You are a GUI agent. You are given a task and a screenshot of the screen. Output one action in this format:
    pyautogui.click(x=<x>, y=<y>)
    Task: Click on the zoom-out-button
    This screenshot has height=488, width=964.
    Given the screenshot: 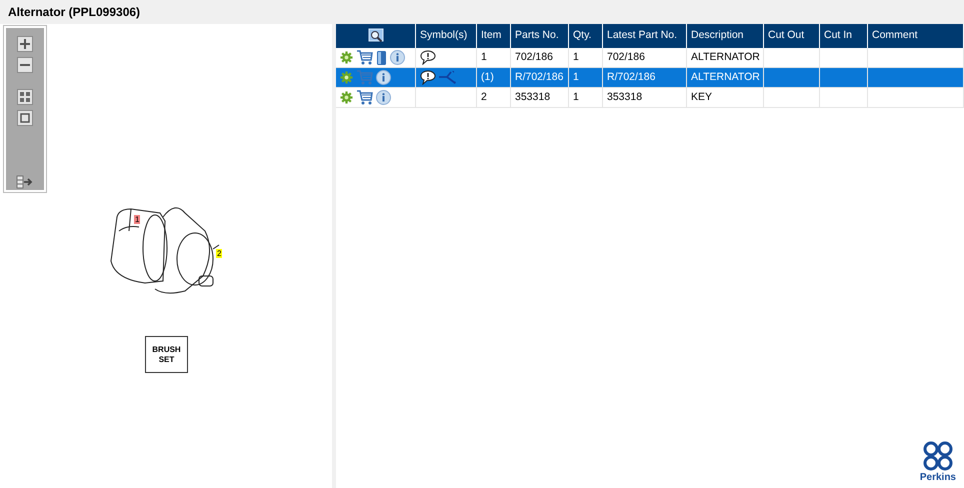 What is the action you would take?
    pyautogui.click(x=25, y=65)
    